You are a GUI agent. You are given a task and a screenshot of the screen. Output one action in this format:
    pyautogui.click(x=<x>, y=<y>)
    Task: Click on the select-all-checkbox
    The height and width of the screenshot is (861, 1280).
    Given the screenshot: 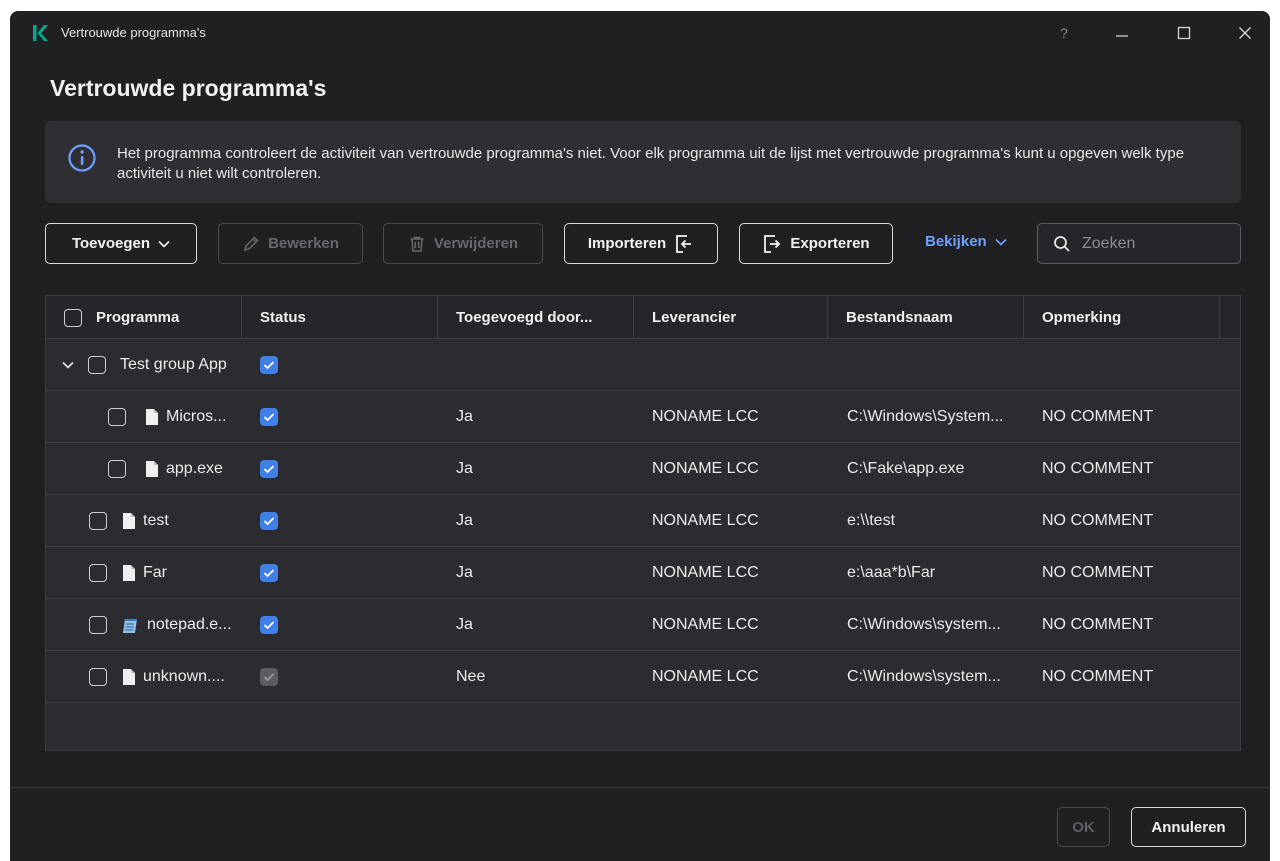 What is the action you would take?
    pyautogui.click(x=73, y=317)
    